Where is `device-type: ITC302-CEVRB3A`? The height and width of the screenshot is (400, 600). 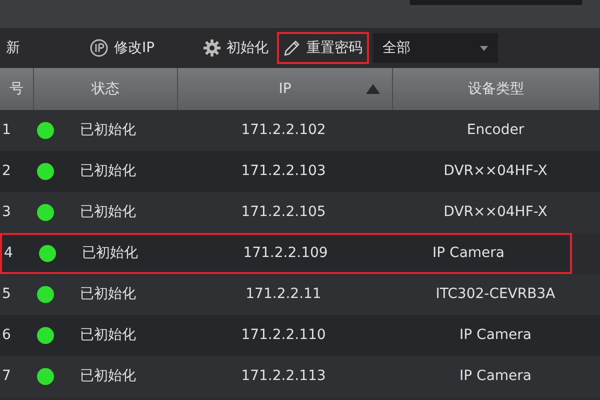
device-type: ITC302-CEVRB3A is located at coordinates (496, 294).